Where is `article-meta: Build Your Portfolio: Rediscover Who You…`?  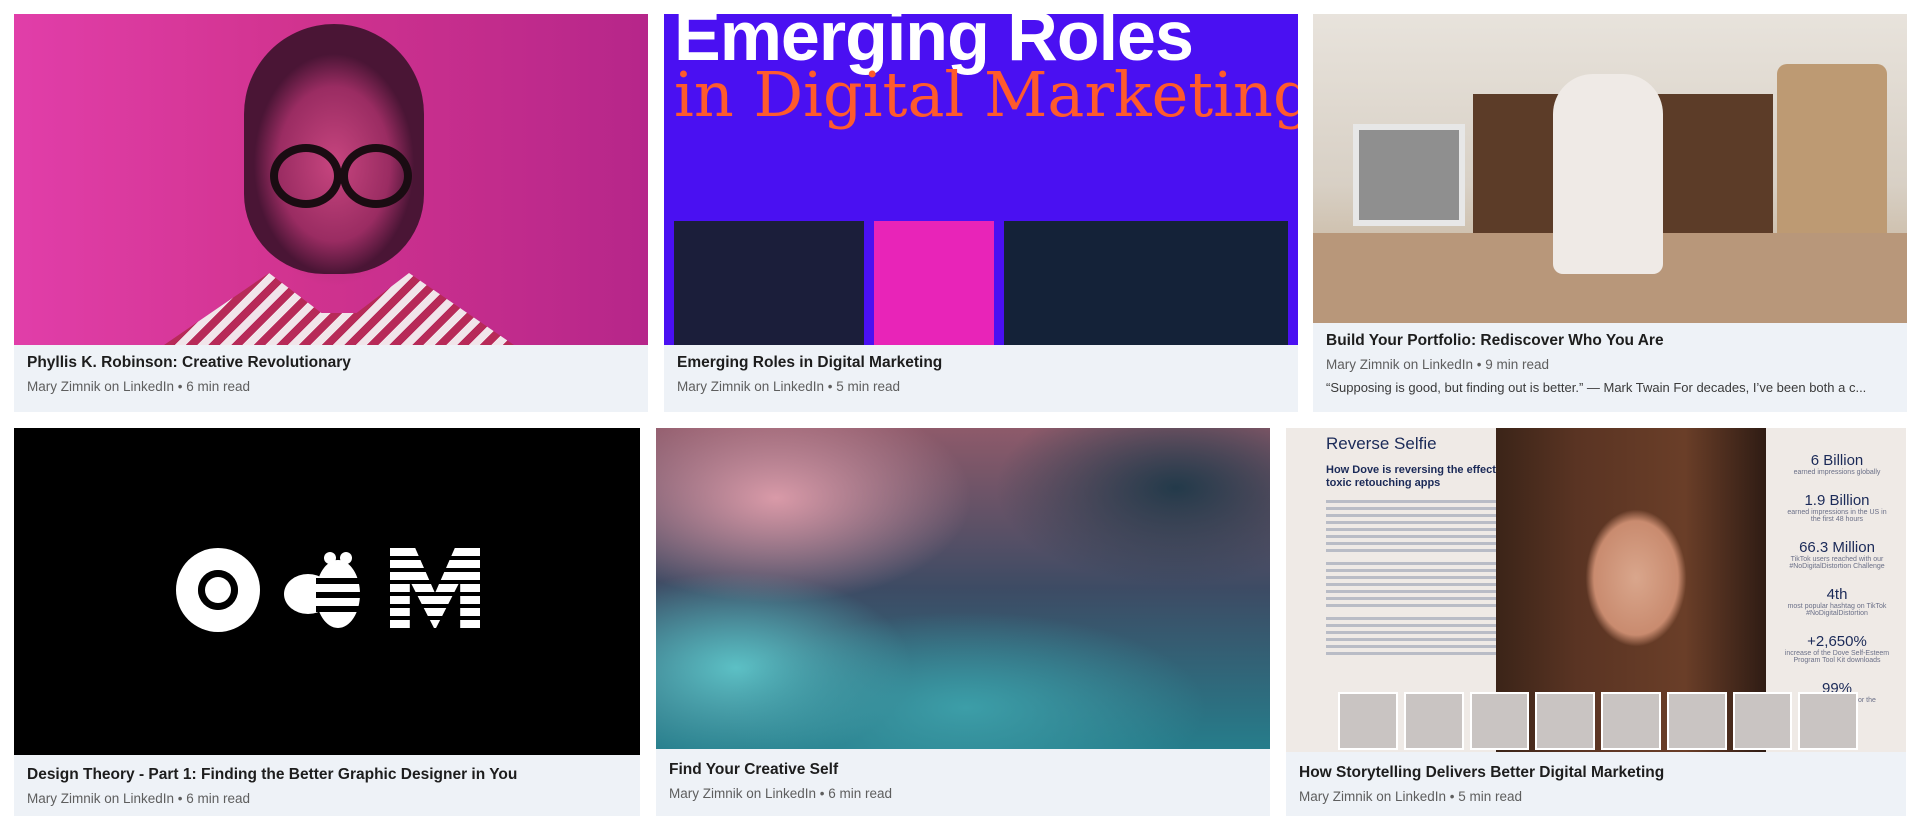
article-meta: Build Your Portfolio: Rediscover Who You… is located at coordinates (1610, 372).